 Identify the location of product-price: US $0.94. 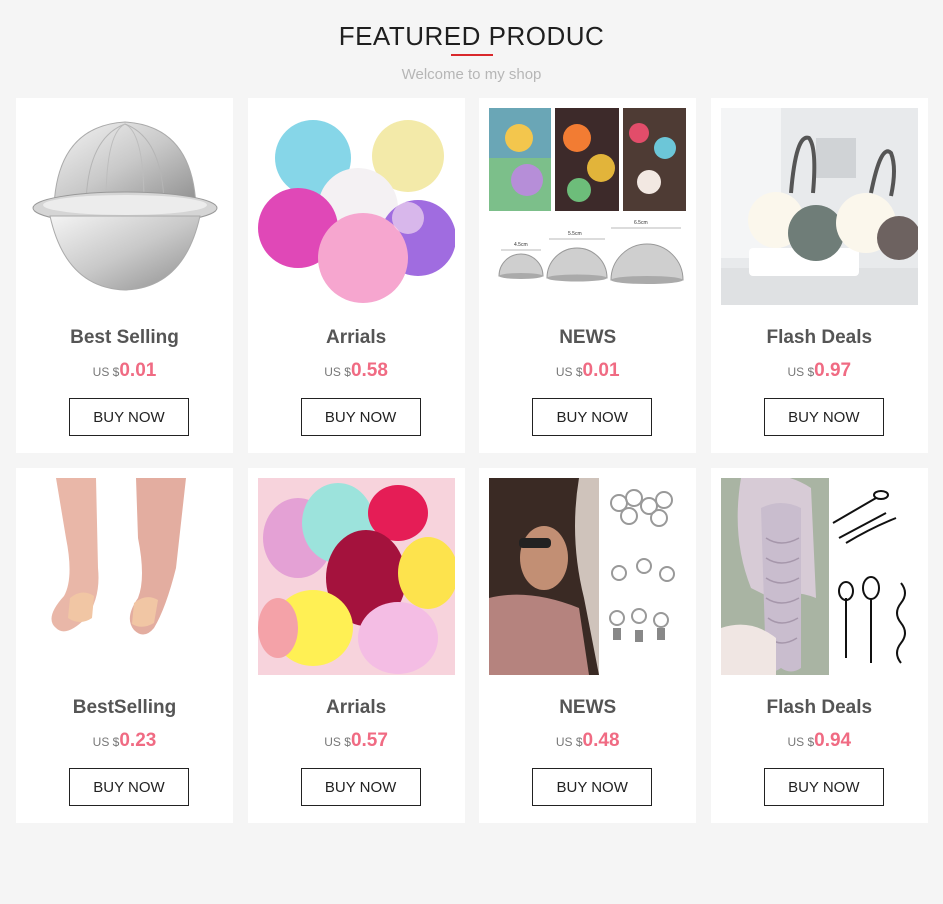
(819, 741).